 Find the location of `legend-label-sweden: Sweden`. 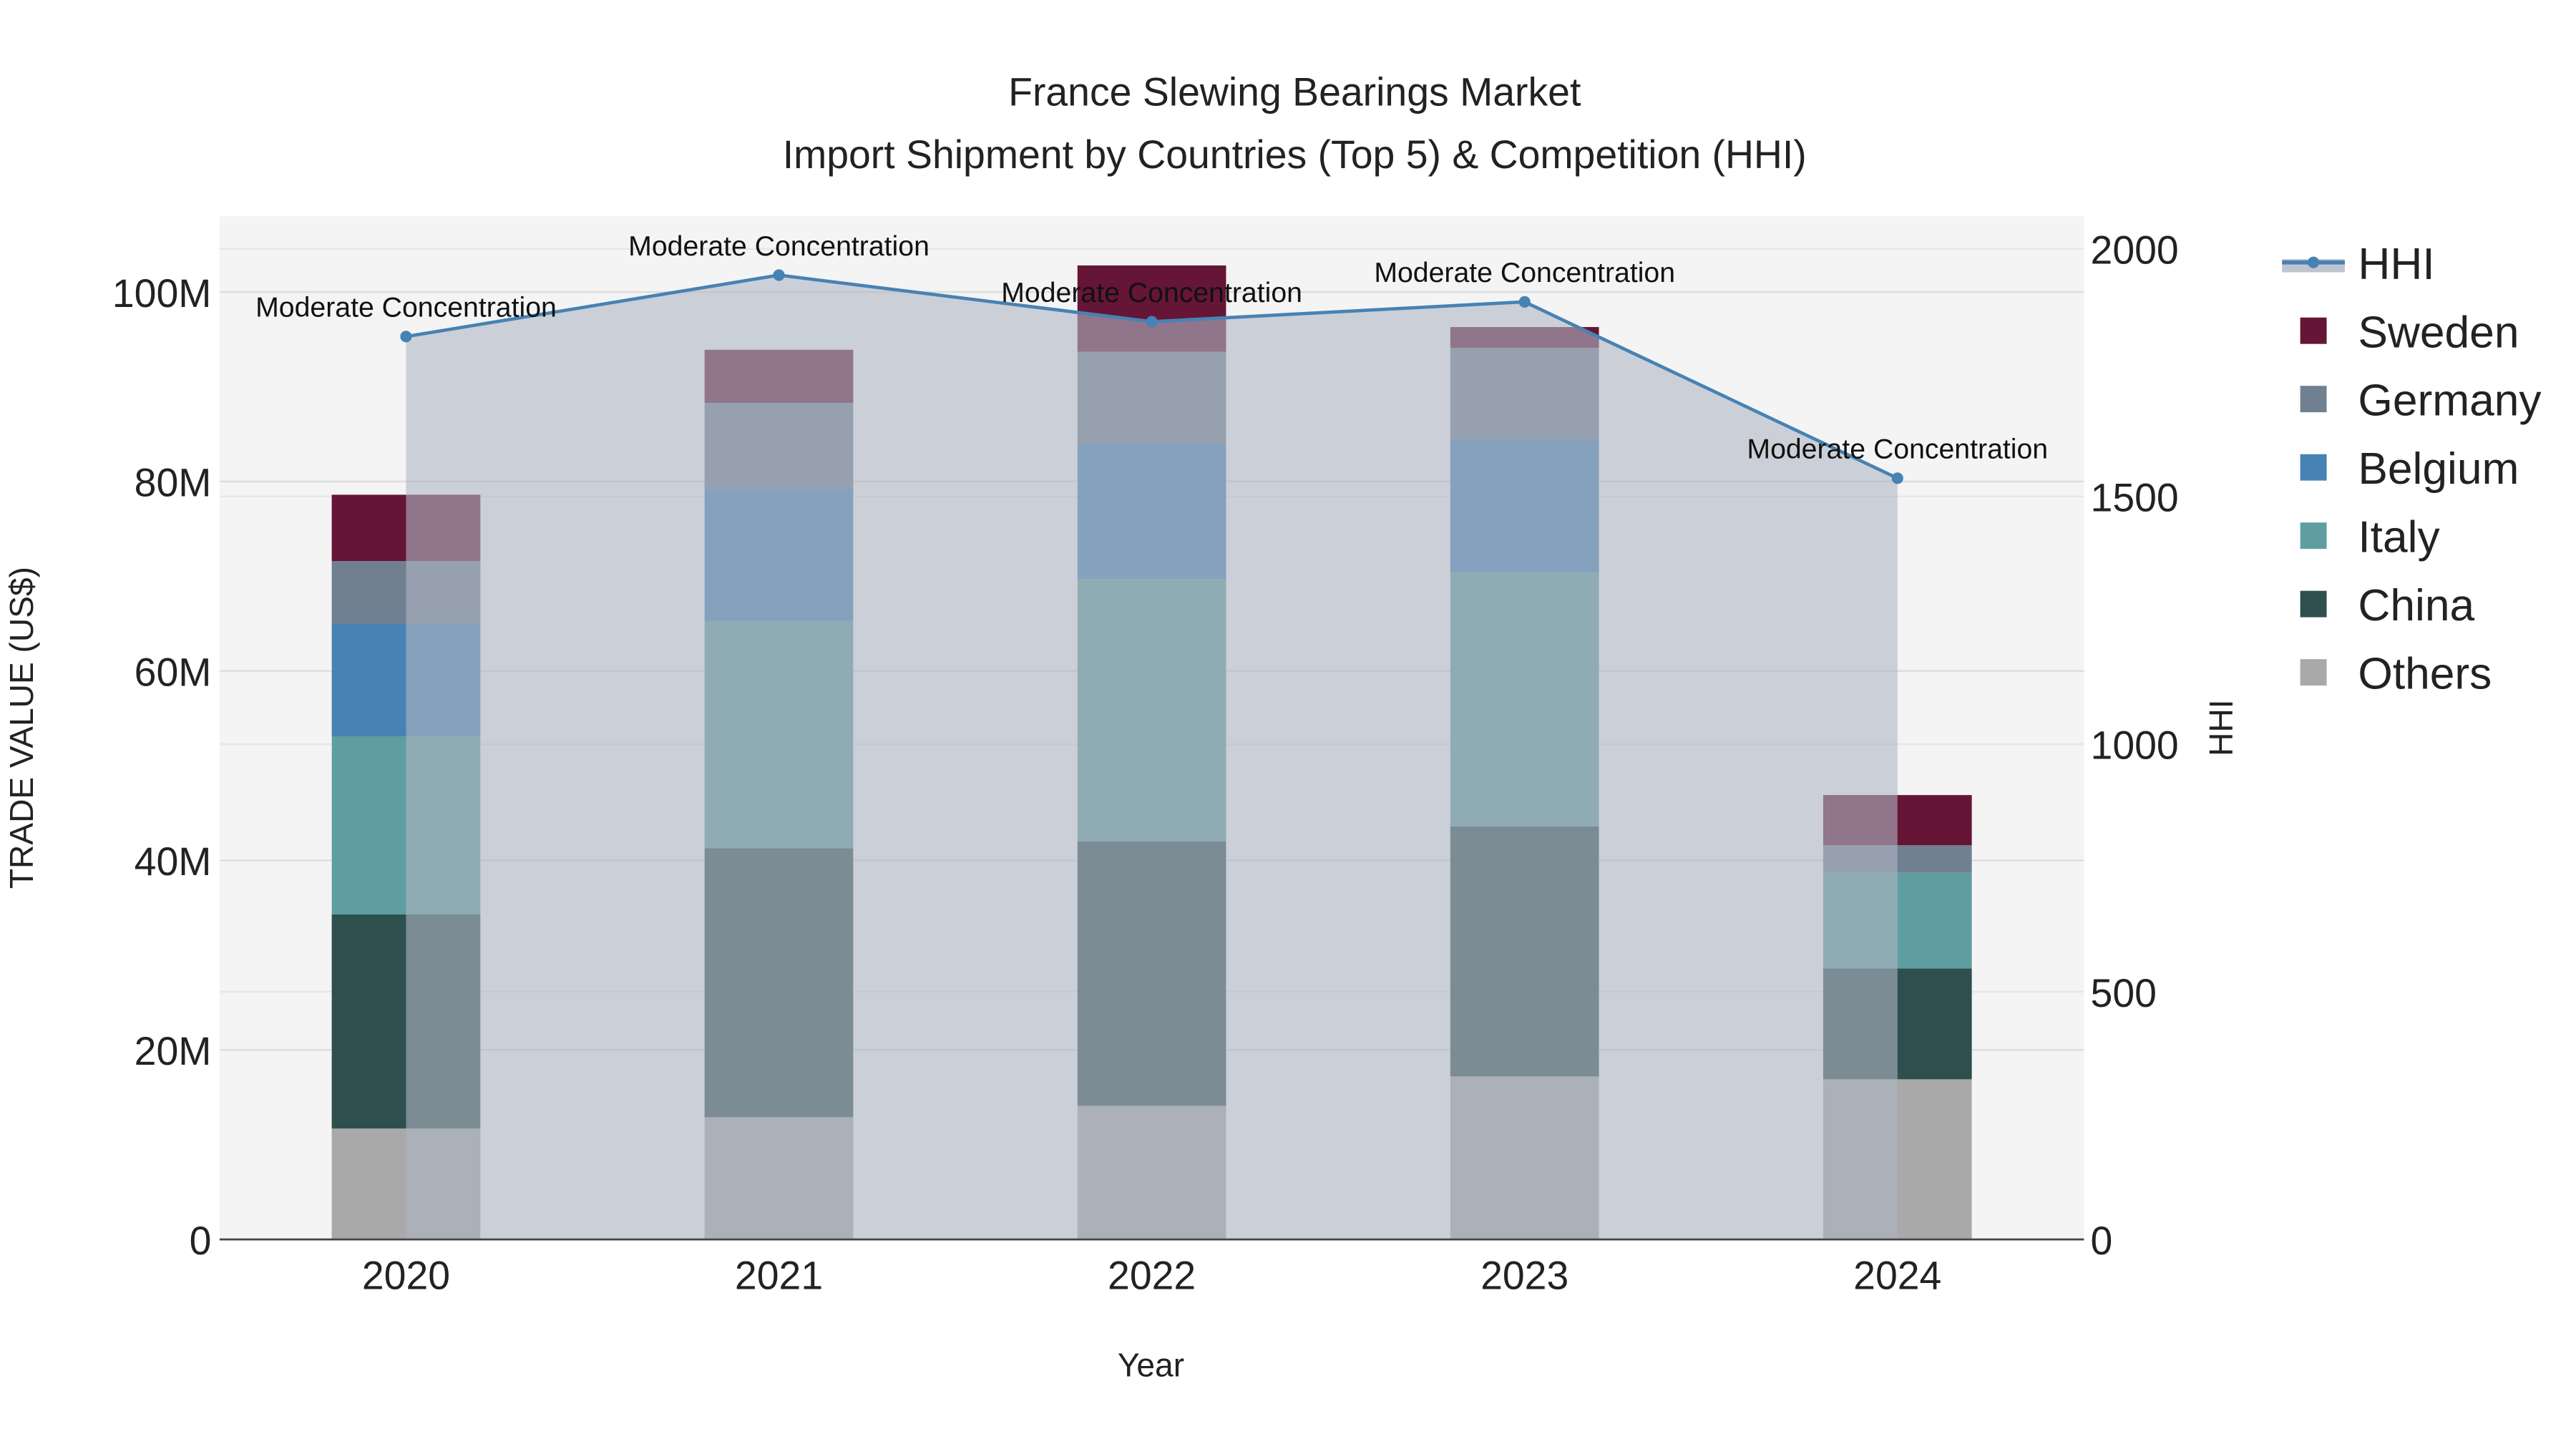

legend-label-sweden: Sweden is located at coordinates (2438, 332).